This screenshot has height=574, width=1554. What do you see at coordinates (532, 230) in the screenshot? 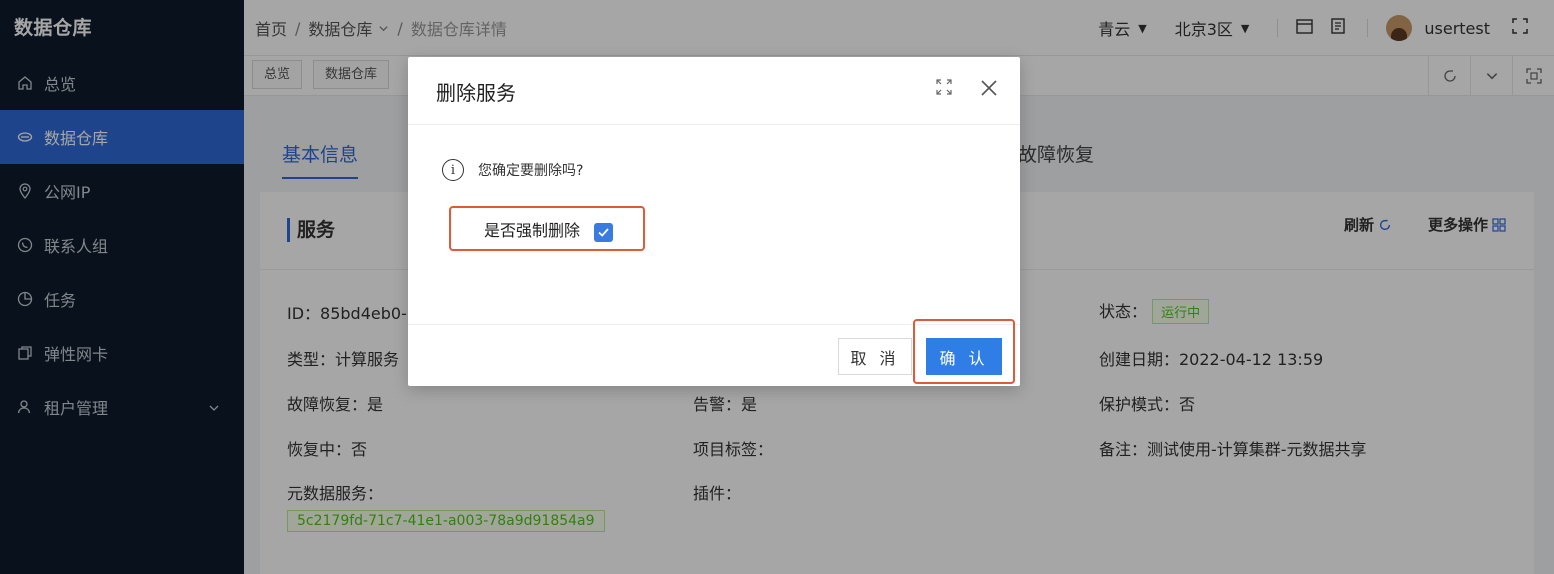
I see `force-delete-label: 是否强制删除` at bounding box center [532, 230].